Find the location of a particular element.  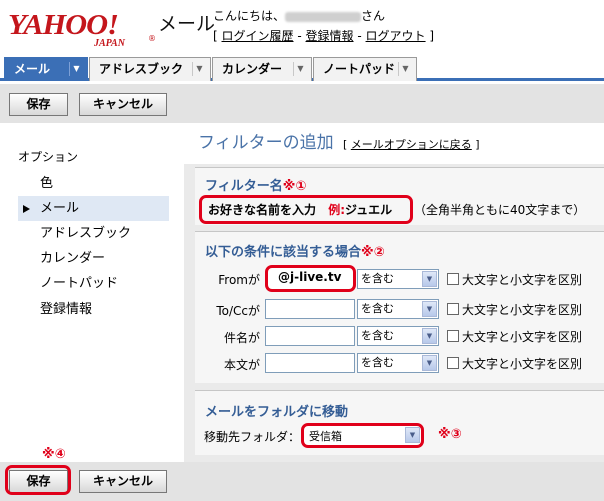

tab-label: カレンダー is located at coordinates (252, 69).